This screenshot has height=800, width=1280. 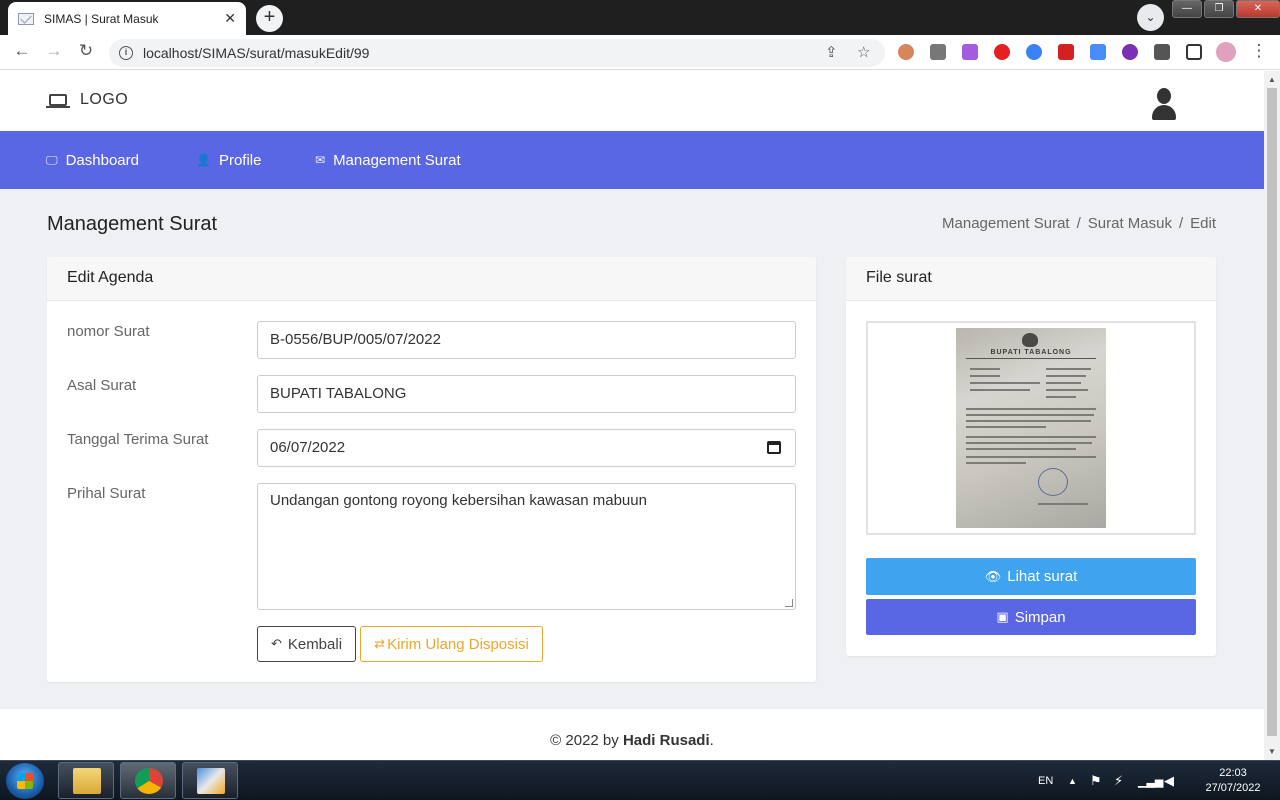 What do you see at coordinates (58, 101) in the screenshot?
I see `laptop-icon` at bounding box center [58, 101].